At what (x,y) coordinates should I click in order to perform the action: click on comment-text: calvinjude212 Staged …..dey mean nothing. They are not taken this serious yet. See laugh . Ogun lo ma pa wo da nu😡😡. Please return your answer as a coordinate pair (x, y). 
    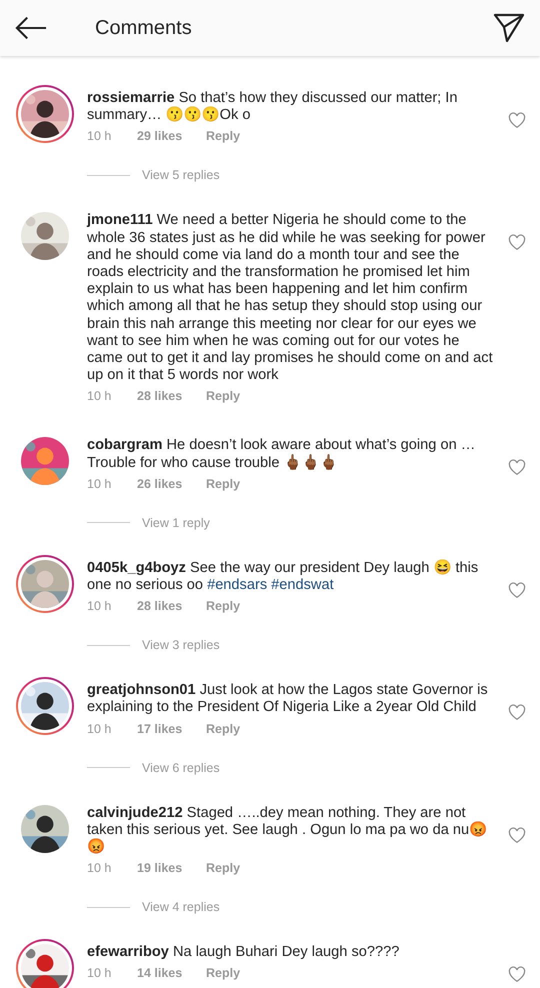
    Looking at the image, I should click on (287, 830).